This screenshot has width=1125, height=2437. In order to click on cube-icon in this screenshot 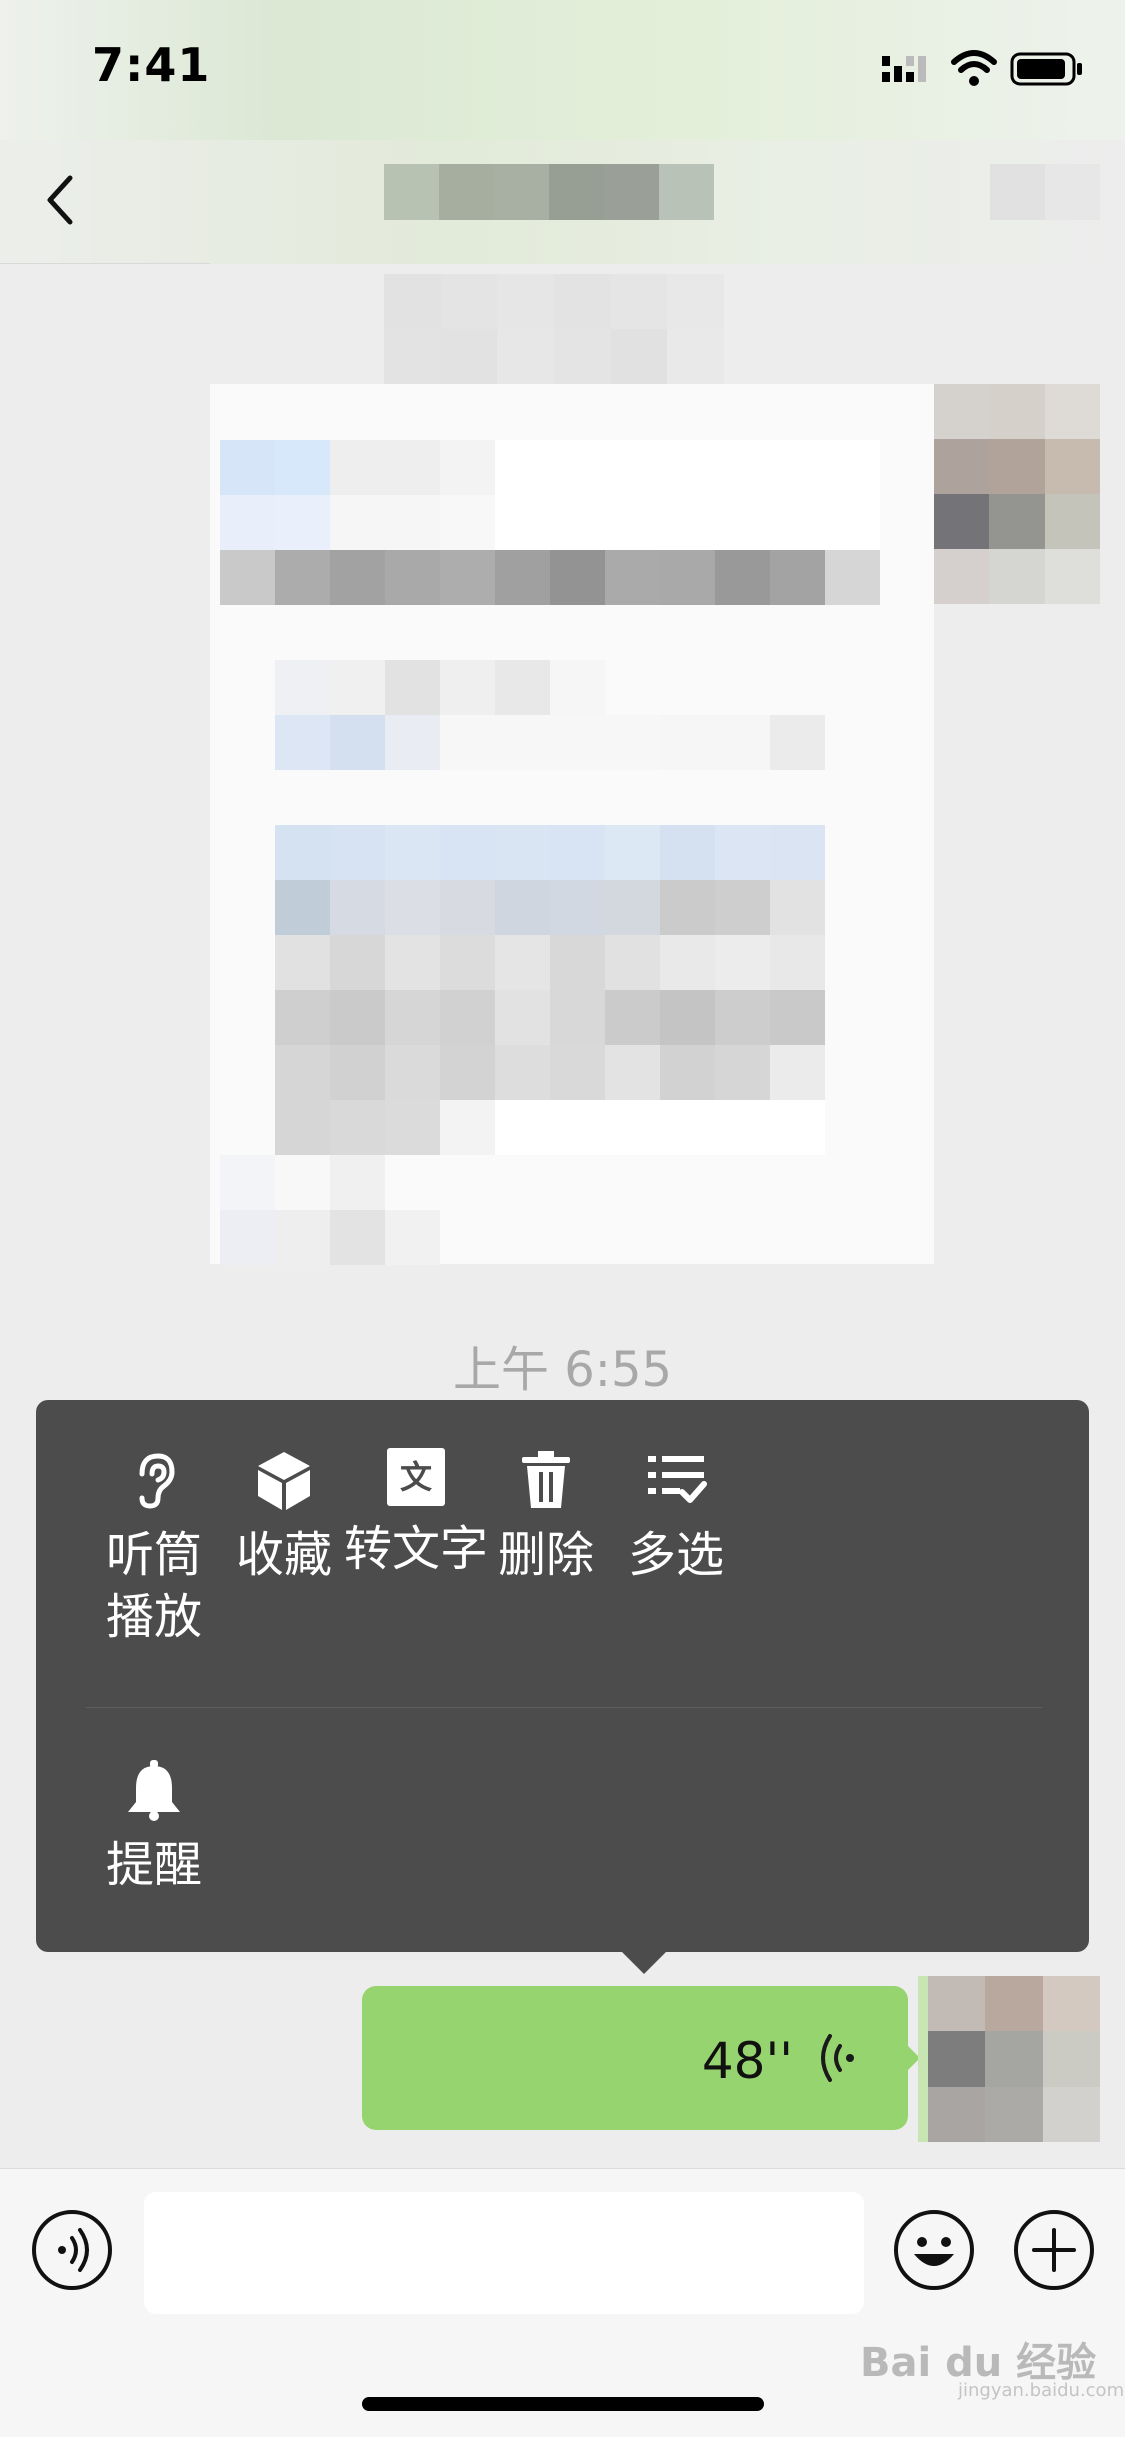, I will do `click(284, 1481)`.